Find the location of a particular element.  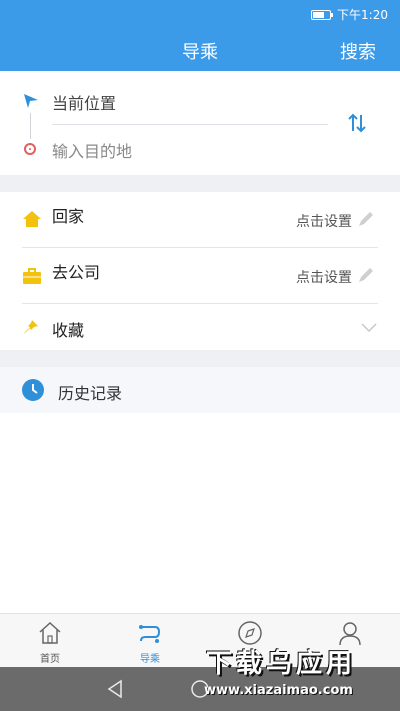

status-time: 下午1:20 is located at coordinates (362, 15).